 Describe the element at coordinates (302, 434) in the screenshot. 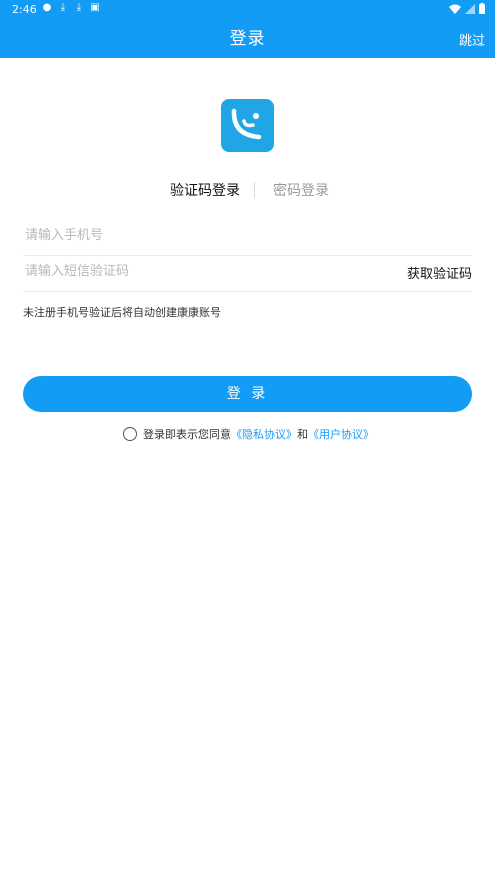

I see `agreement-and: 和` at that location.